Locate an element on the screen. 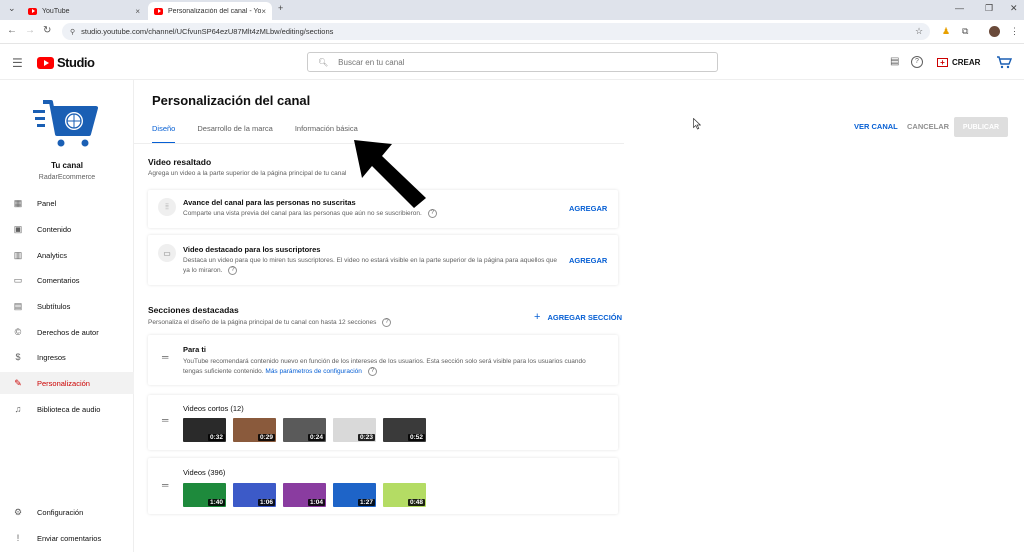  sidebar-item-content: ▣ Contenido is located at coordinates (67, 229).